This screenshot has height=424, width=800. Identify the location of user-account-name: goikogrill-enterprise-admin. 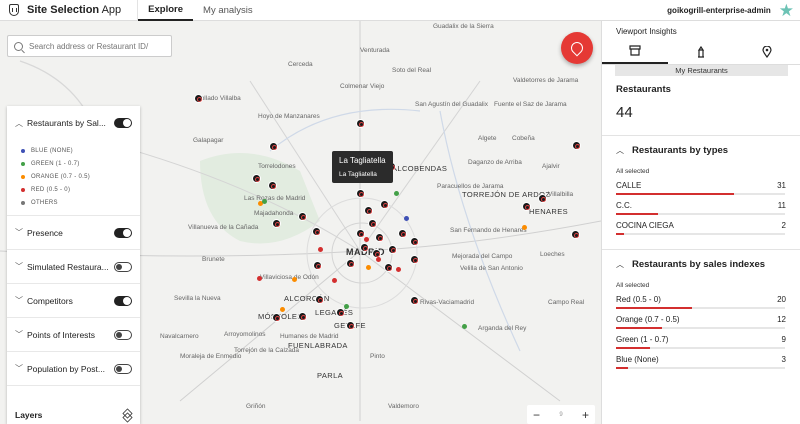
(719, 10).